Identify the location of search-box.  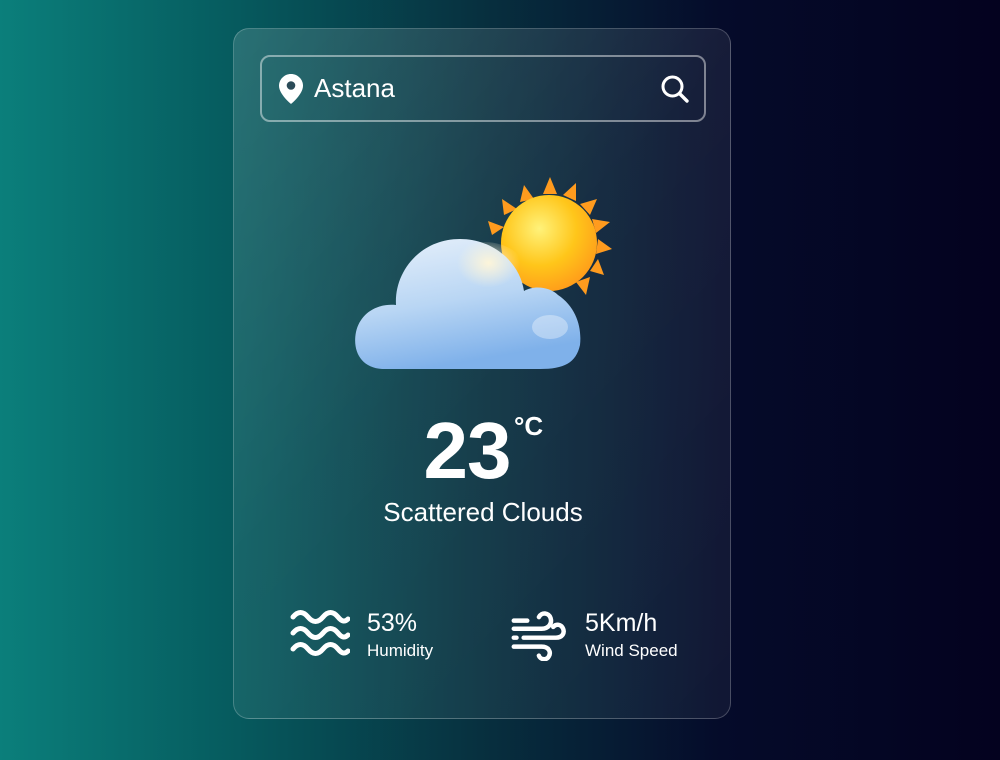
(483, 88).